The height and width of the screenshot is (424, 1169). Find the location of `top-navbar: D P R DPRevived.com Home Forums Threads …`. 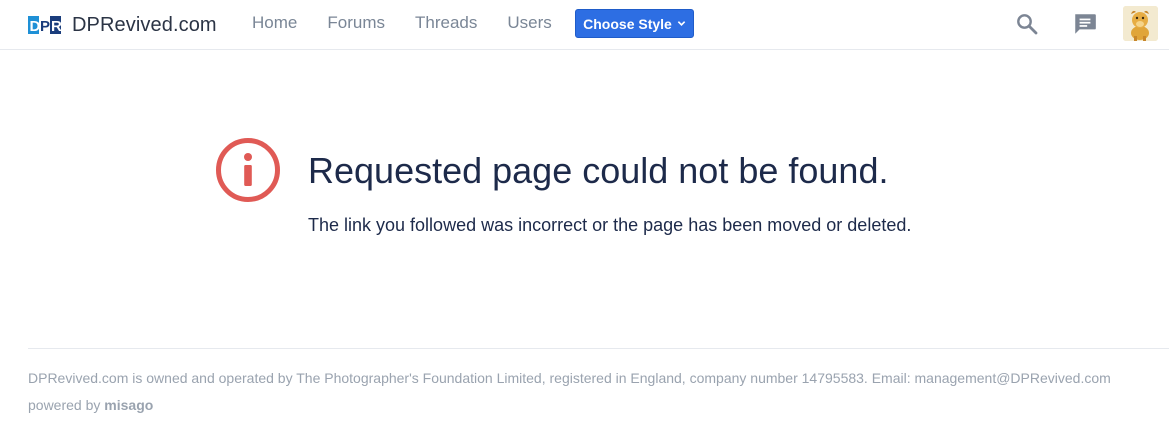

top-navbar: D P R DPRevived.com Home Forums Threads … is located at coordinates (584, 25).